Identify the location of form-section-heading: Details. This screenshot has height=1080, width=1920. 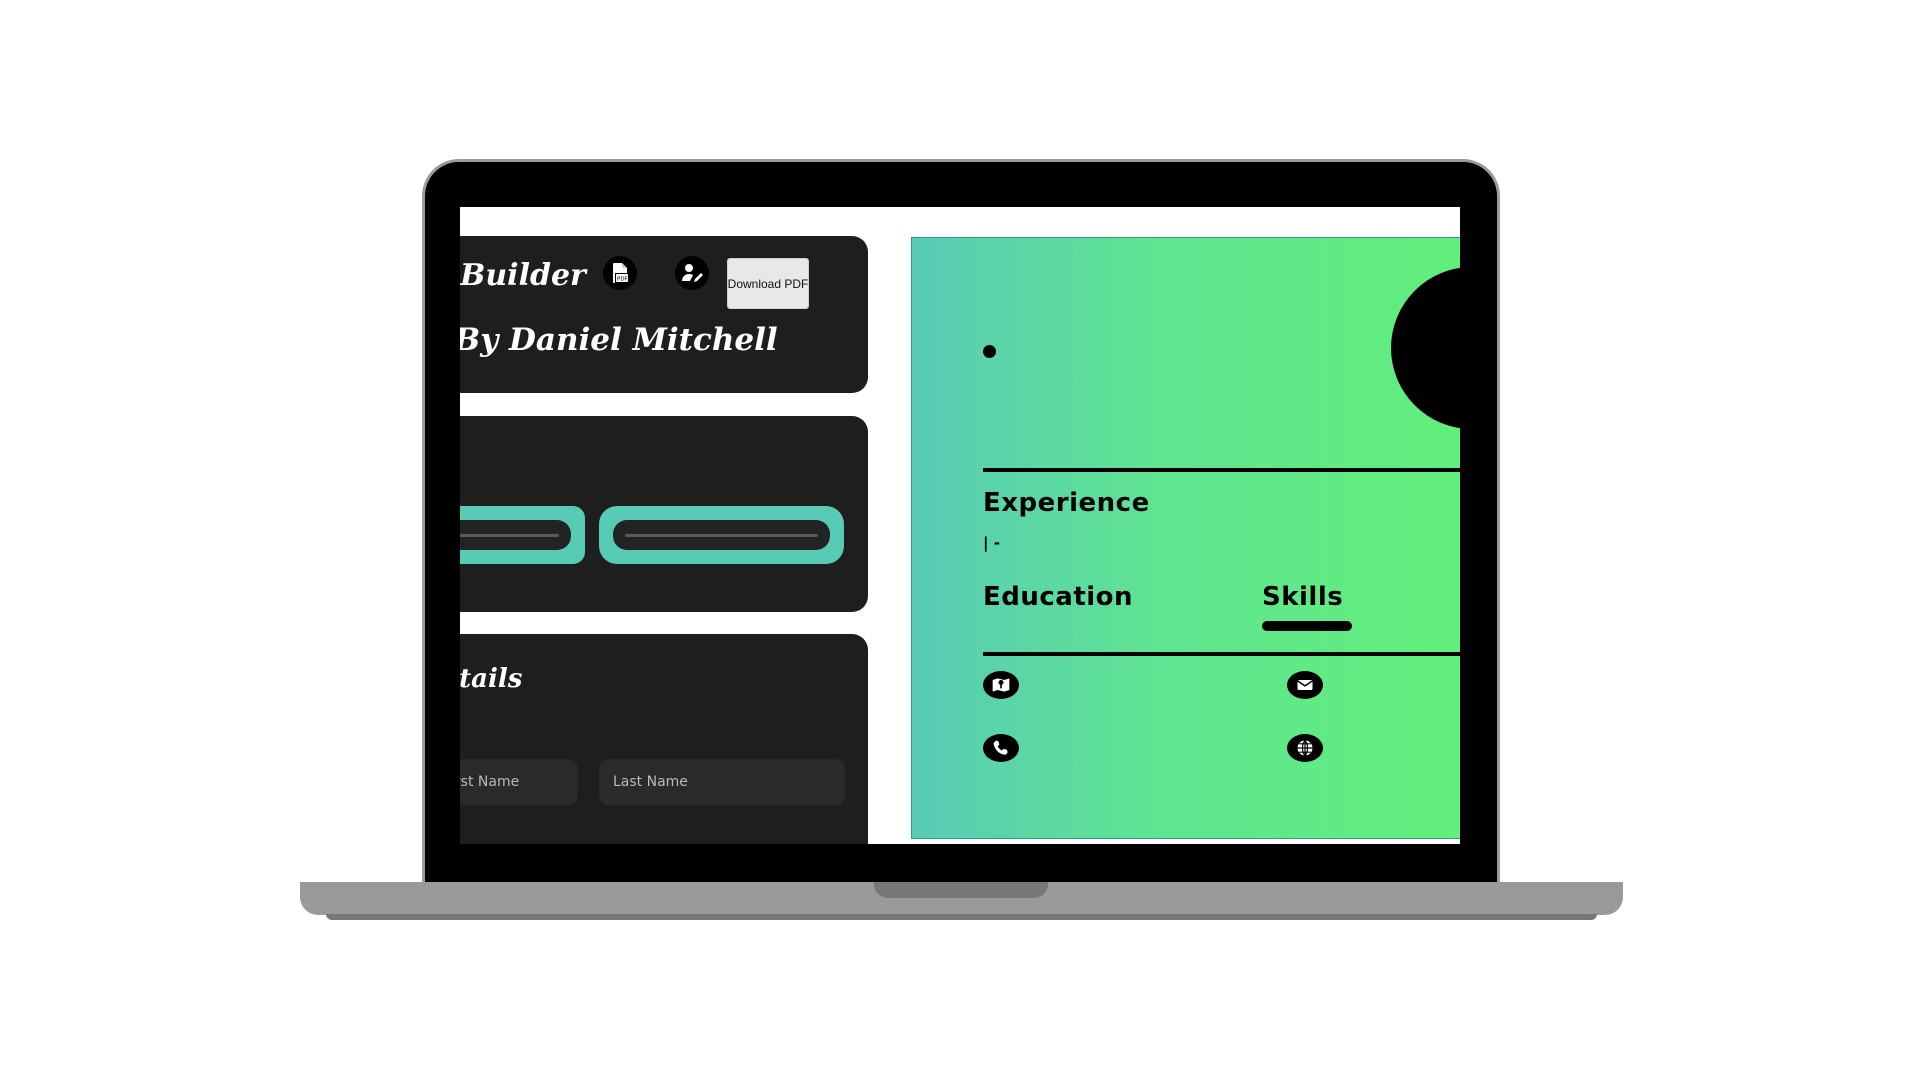
(491, 679).